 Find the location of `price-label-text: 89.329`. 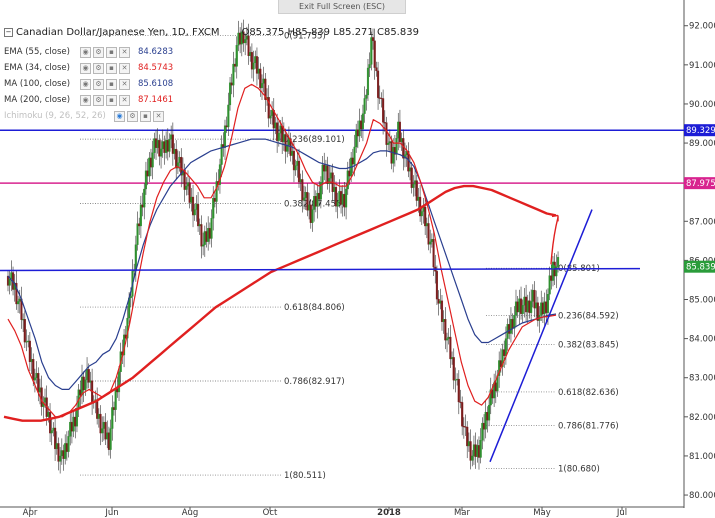

price-label-text: 89.329 is located at coordinates (700, 131).